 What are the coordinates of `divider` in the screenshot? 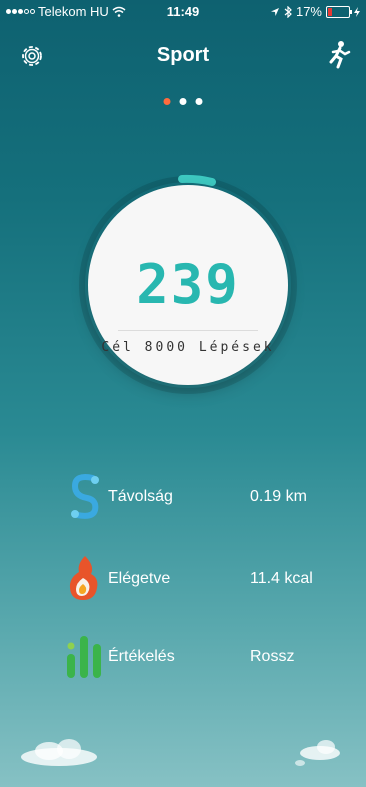 It's located at (188, 330).